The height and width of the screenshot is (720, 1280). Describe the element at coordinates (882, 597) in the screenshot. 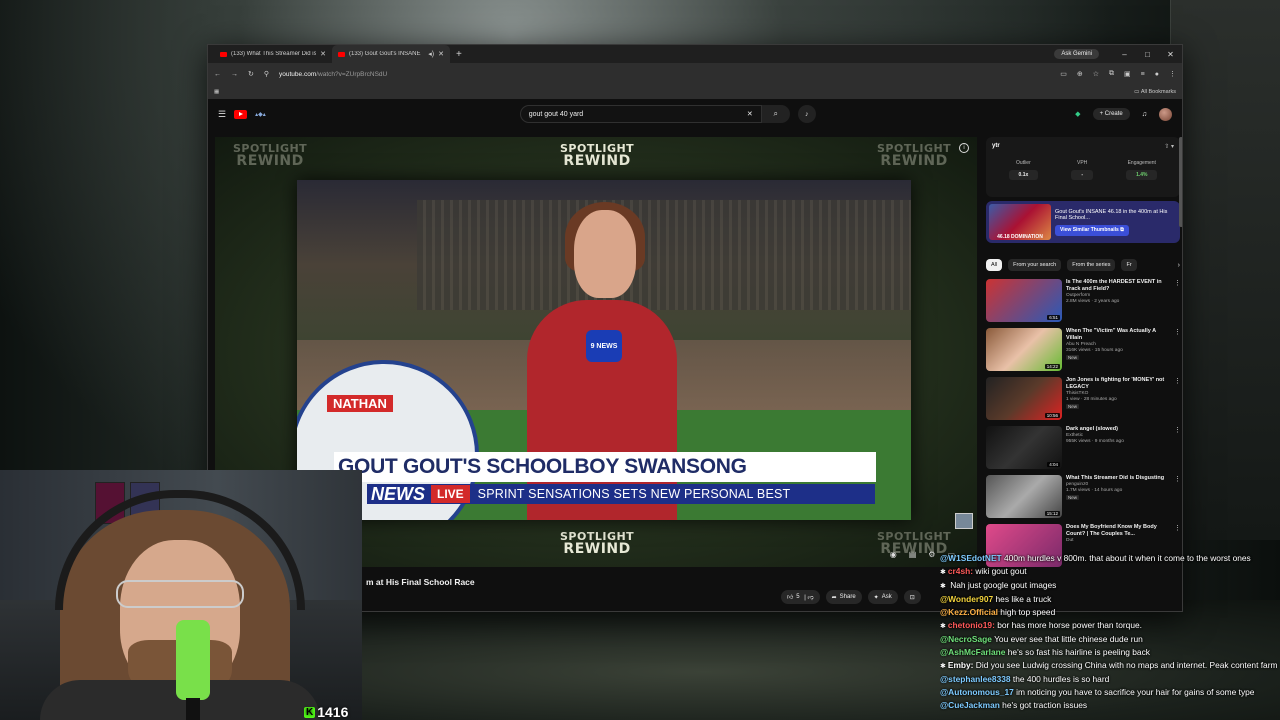

I see `ask-button: ✦ Ask` at that location.